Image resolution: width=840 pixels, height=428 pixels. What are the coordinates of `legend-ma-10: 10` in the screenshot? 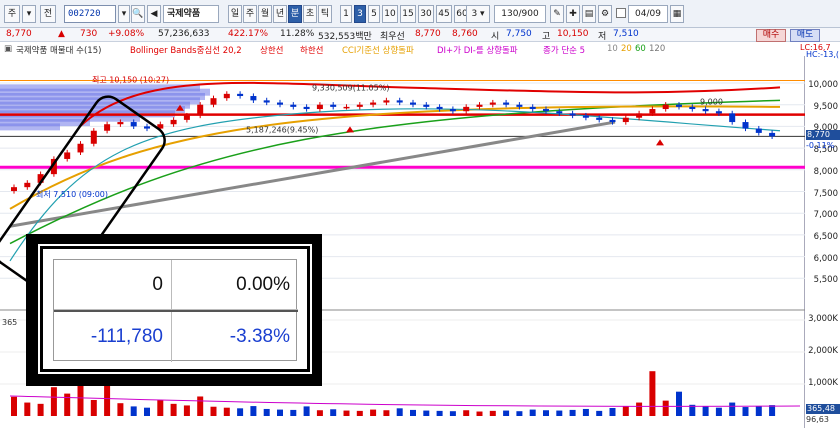 It's located at (612, 49).